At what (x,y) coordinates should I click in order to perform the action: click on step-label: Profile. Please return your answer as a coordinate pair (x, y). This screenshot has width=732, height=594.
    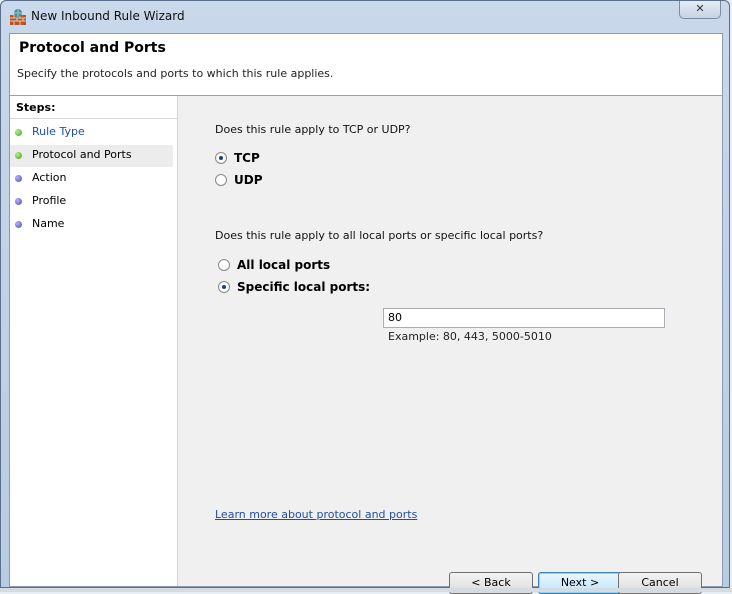
    Looking at the image, I should click on (49, 200).